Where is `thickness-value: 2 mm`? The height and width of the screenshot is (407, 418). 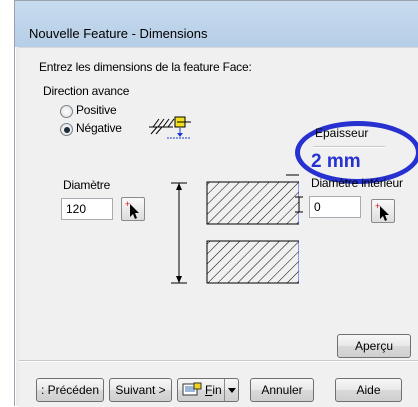
thickness-value: 2 mm is located at coordinates (336, 161).